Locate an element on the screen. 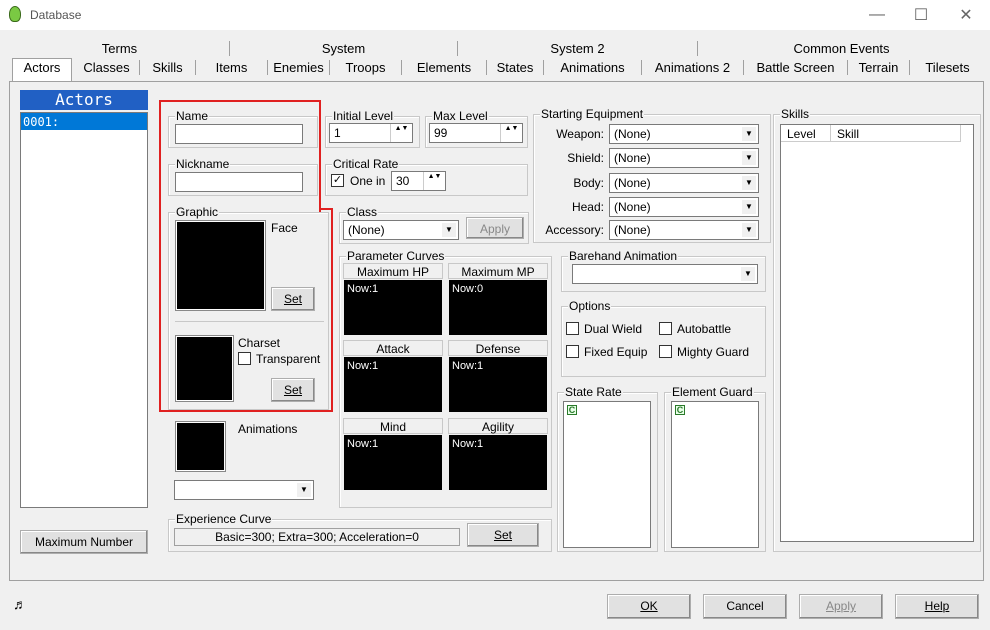  music-note-icon: ♬ is located at coordinates (20, 604).